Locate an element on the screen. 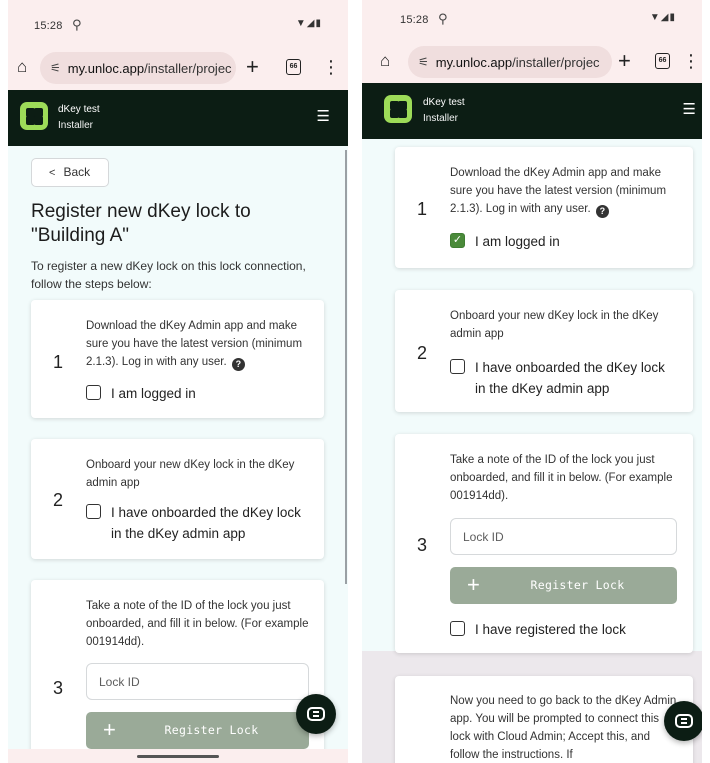 This screenshot has width=710, height=763. registered-checkbox is located at coordinates (457, 628).